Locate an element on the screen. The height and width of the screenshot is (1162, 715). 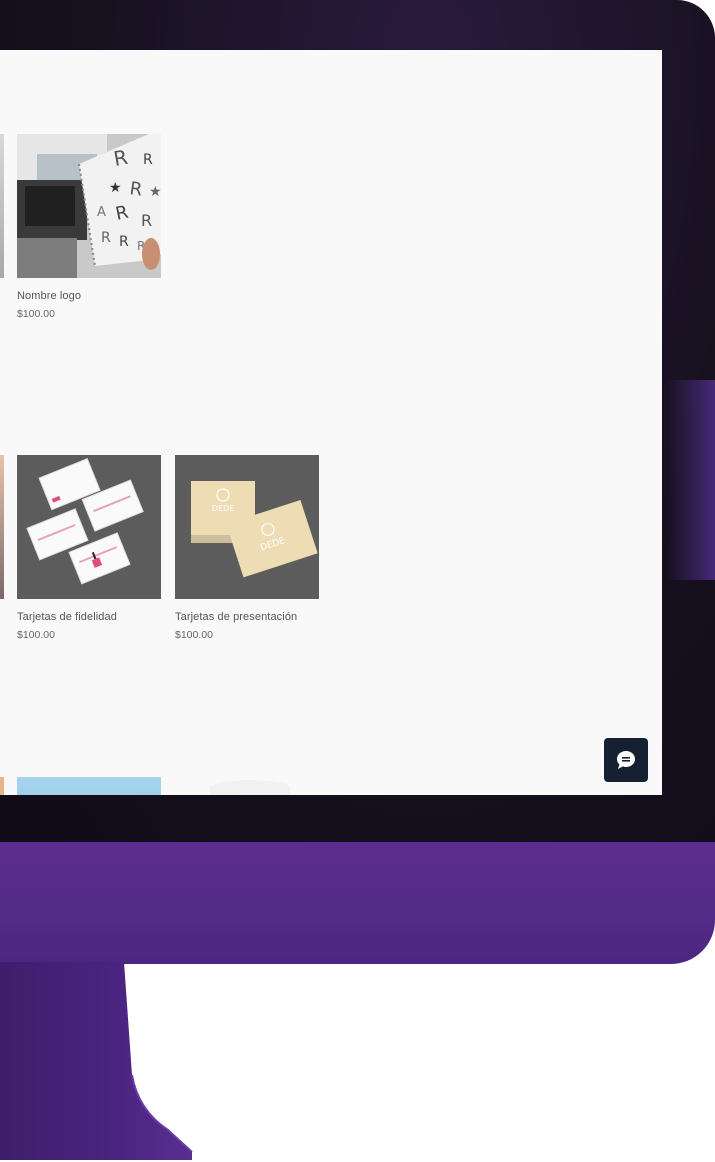
chat-button is located at coordinates (626, 760).